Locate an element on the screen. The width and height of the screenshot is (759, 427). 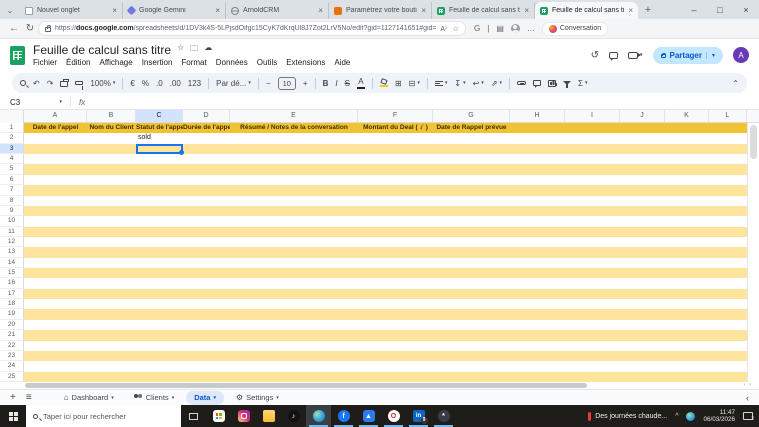
cell-A24 is located at coordinates (55, 366).